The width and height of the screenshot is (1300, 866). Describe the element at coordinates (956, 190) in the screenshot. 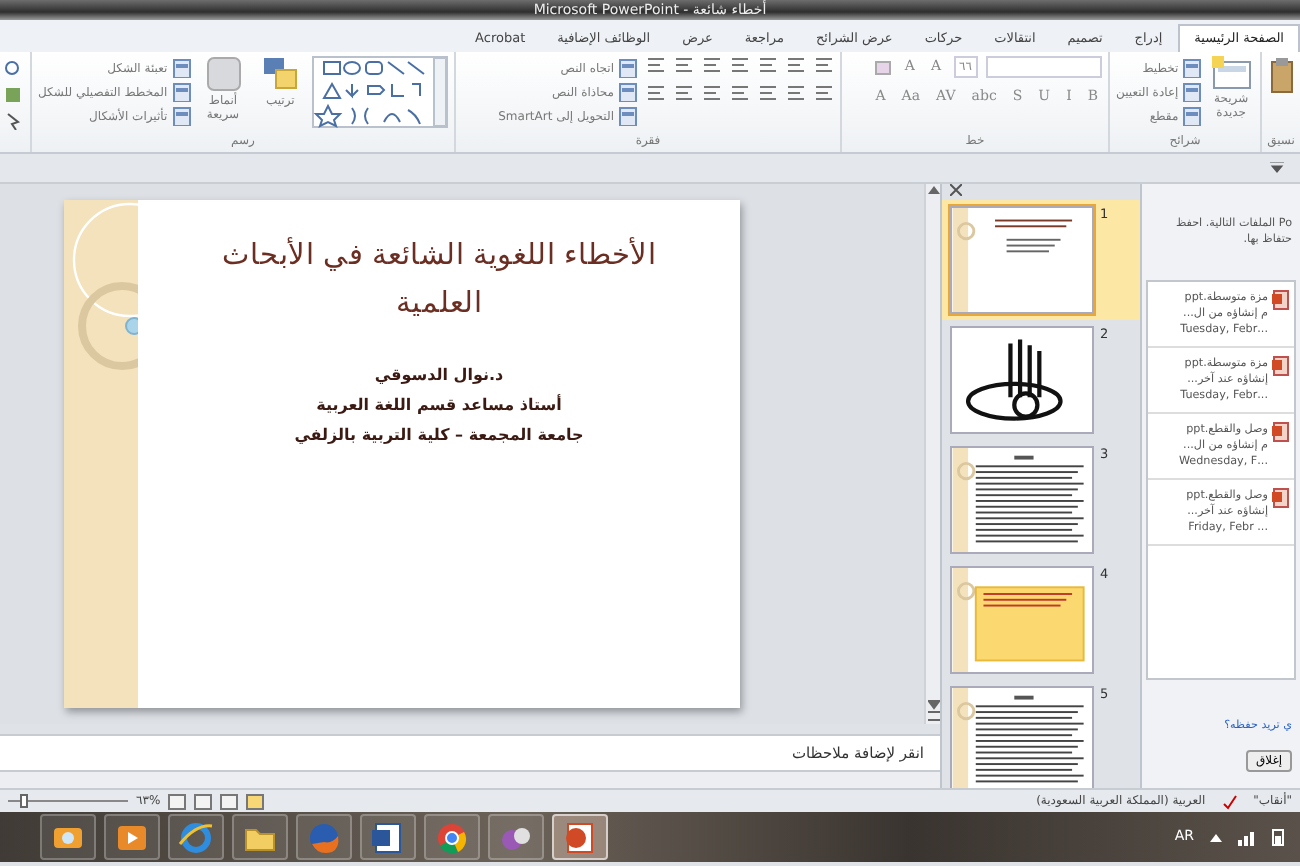

I see `close-icon` at that location.